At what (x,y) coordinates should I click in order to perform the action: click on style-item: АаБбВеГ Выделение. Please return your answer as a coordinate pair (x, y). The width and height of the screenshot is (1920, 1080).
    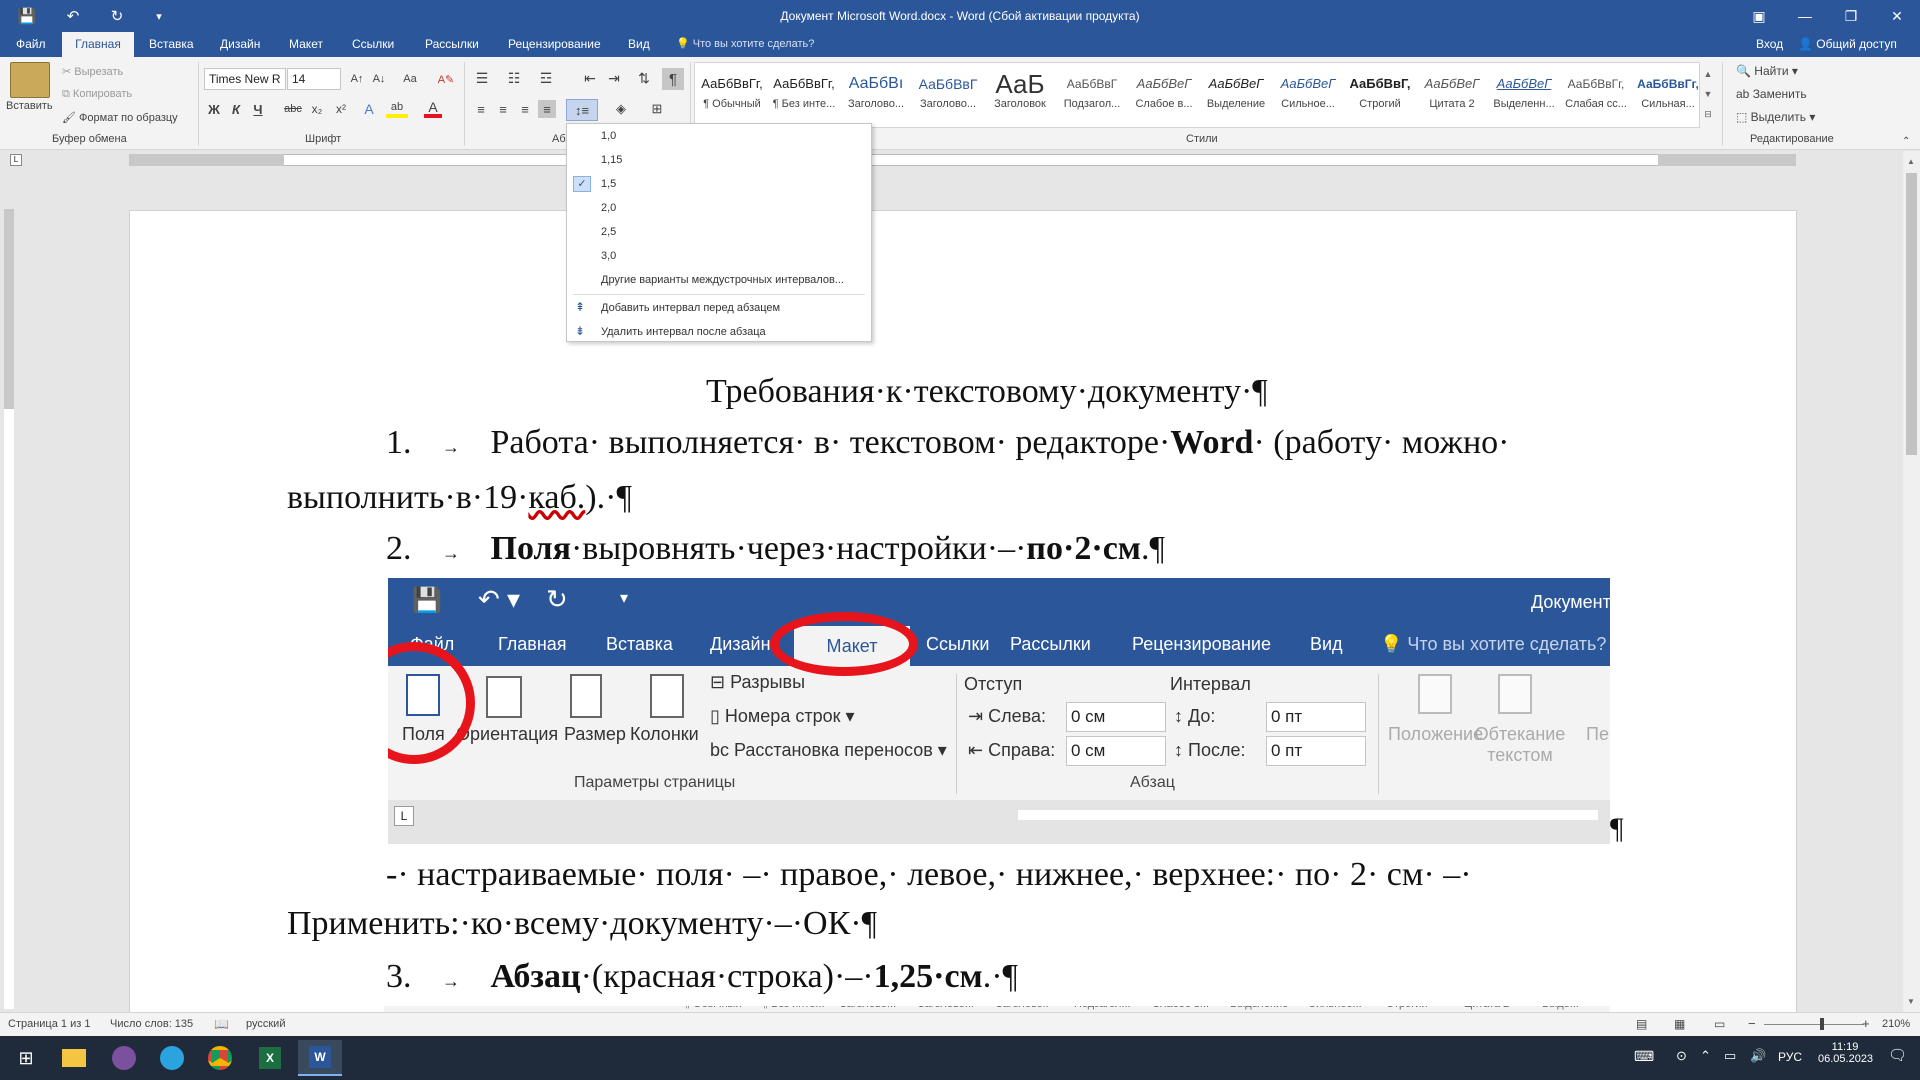
    Looking at the image, I should click on (1236, 97).